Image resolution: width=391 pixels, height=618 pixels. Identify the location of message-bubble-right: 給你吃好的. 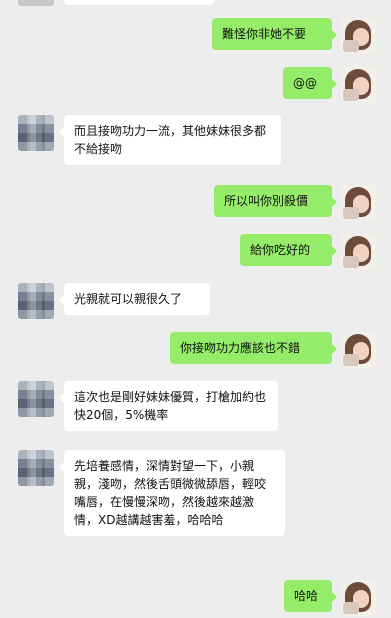
(288, 250).